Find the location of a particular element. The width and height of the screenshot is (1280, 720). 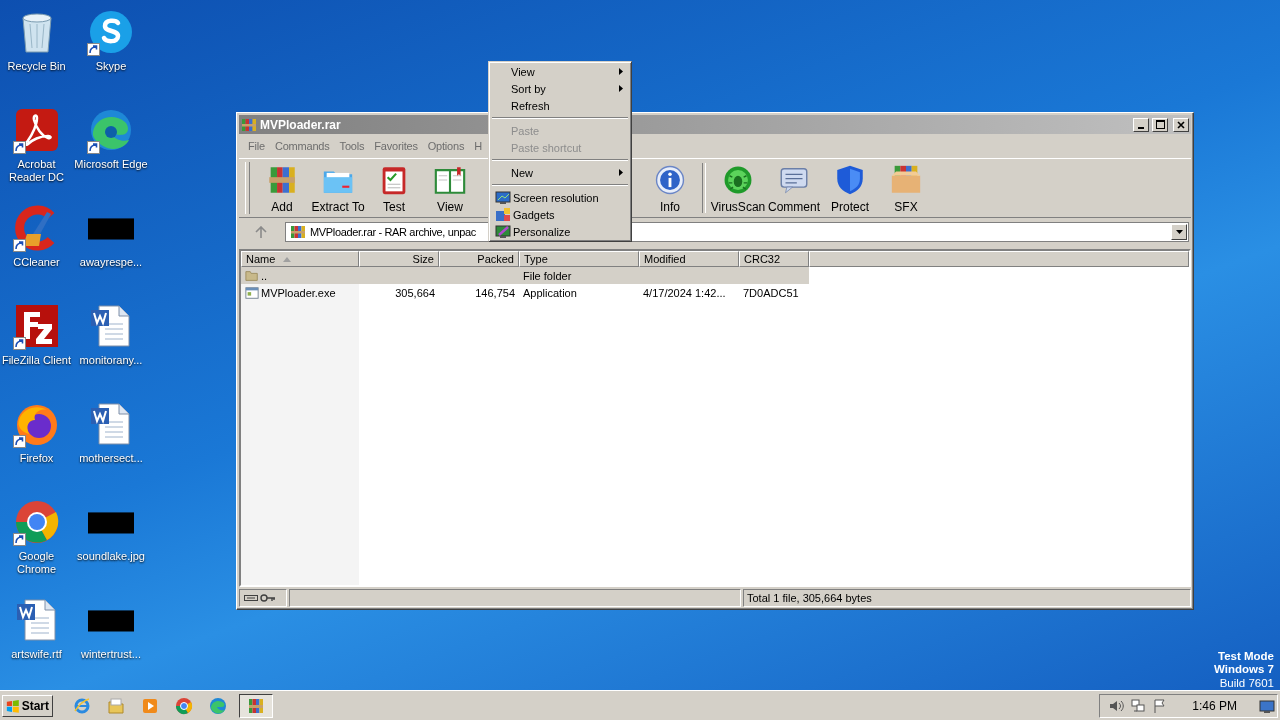

table-cell: 305,664 is located at coordinates (415, 292).